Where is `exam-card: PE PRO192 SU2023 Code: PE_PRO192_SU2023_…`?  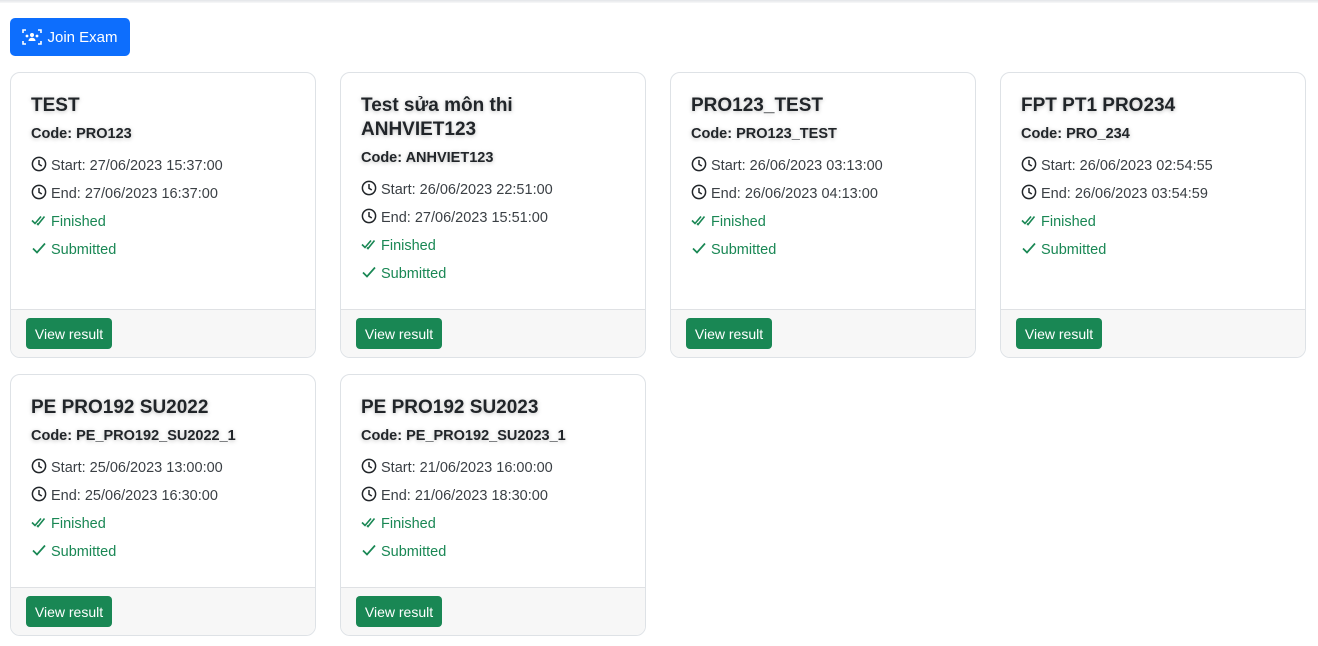 exam-card: PE PRO192 SU2023 Code: PE_PRO192_SU2023_… is located at coordinates (493, 505).